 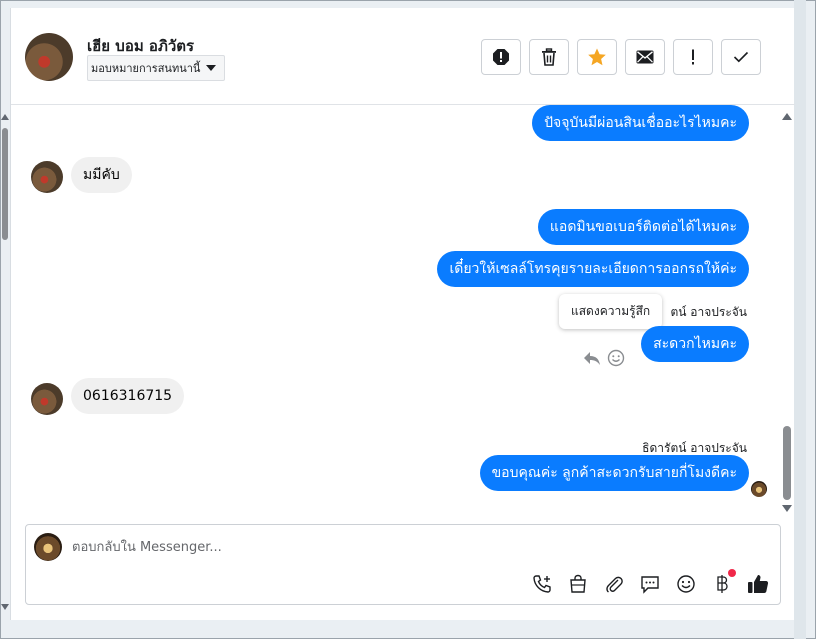 What do you see at coordinates (695, 344) in the screenshot?
I see `message-bubble-outgoing: สะดวกไหมคะ` at bounding box center [695, 344].